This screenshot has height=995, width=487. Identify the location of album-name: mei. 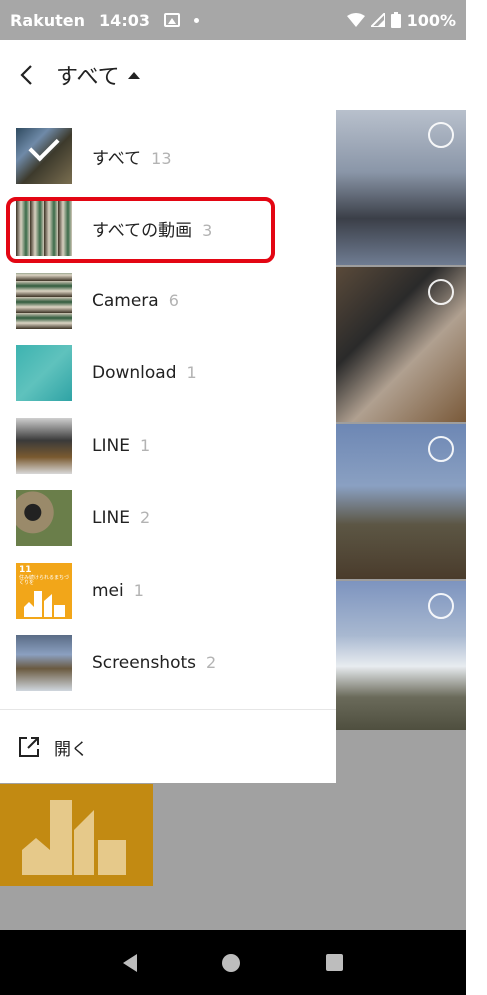
(108, 591).